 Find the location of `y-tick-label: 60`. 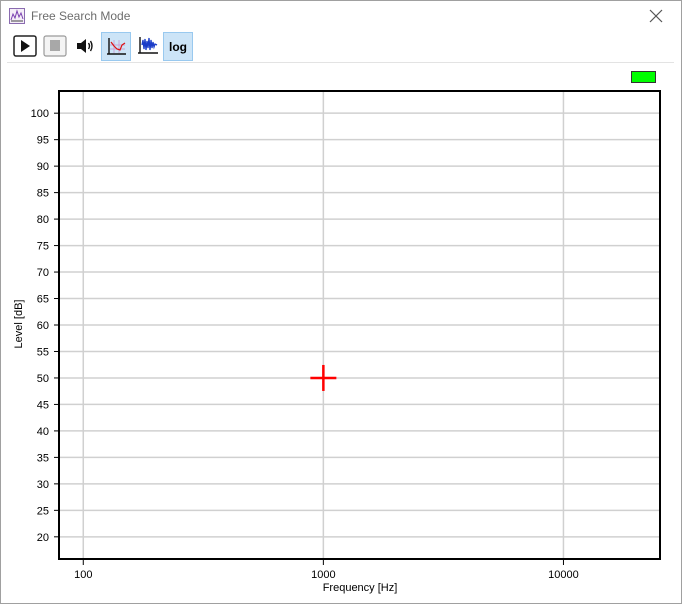

y-tick-label: 60 is located at coordinates (43, 326).